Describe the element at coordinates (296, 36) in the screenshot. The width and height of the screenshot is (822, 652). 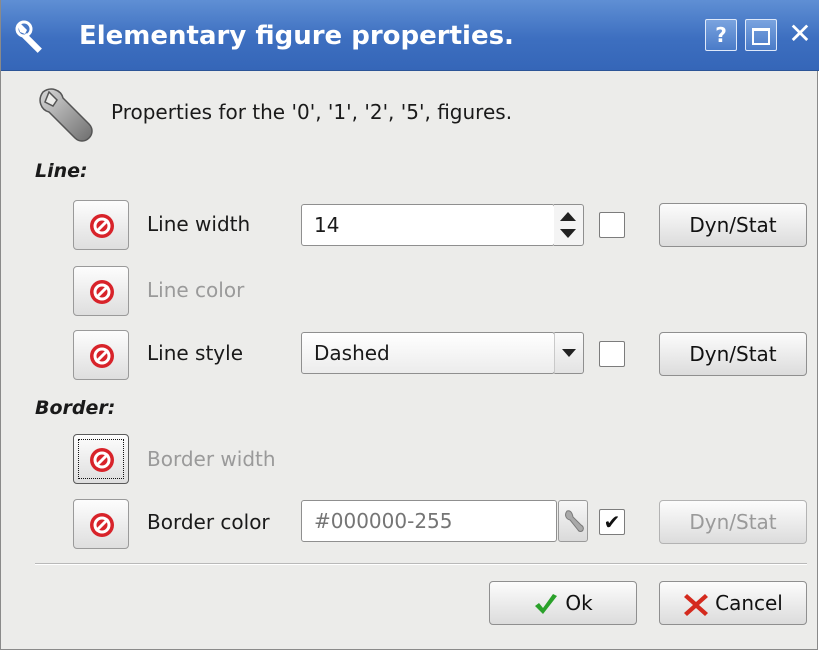
I see `window-title: Elementary figure properties.` at that location.